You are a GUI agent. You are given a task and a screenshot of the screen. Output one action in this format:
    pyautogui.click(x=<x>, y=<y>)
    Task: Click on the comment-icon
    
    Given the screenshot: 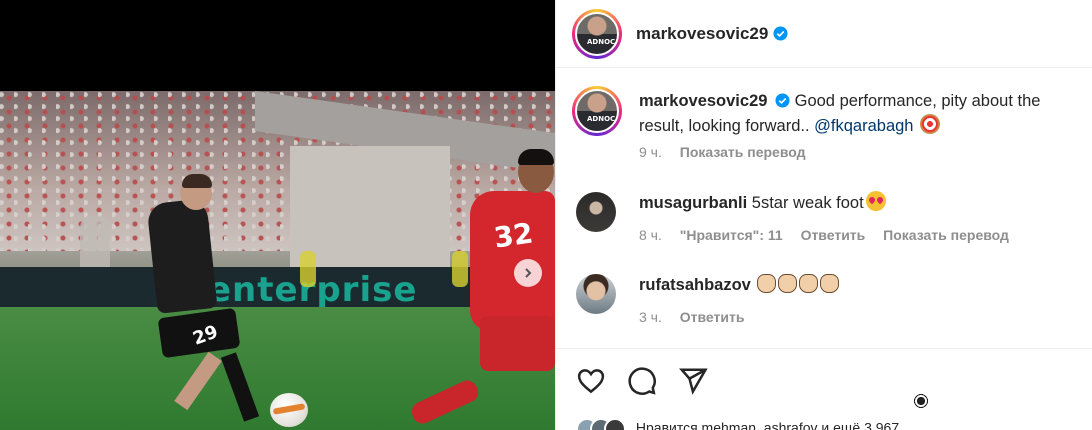 What is the action you would take?
    pyautogui.click(x=642, y=381)
    